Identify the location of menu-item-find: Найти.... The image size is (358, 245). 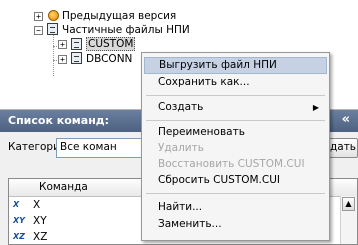
(235, 207).